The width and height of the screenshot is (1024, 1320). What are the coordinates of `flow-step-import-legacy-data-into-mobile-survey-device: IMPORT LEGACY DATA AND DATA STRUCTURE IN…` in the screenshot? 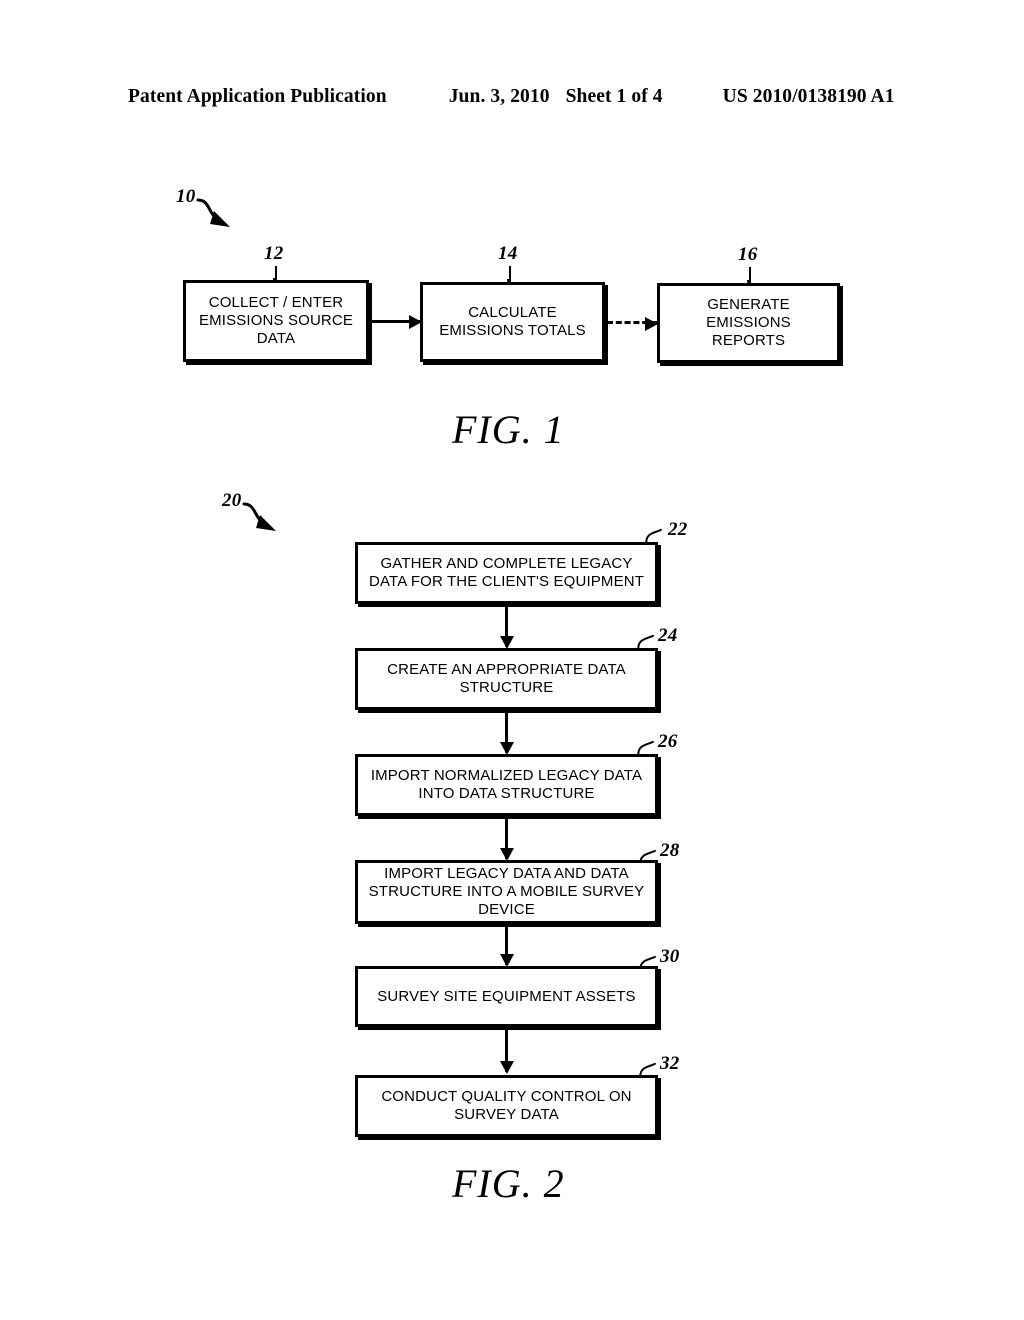 It's located at (506, 892).